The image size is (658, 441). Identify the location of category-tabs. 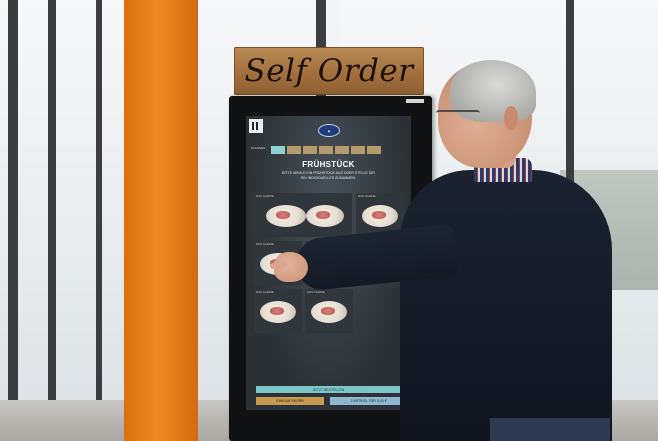
(326, 150).